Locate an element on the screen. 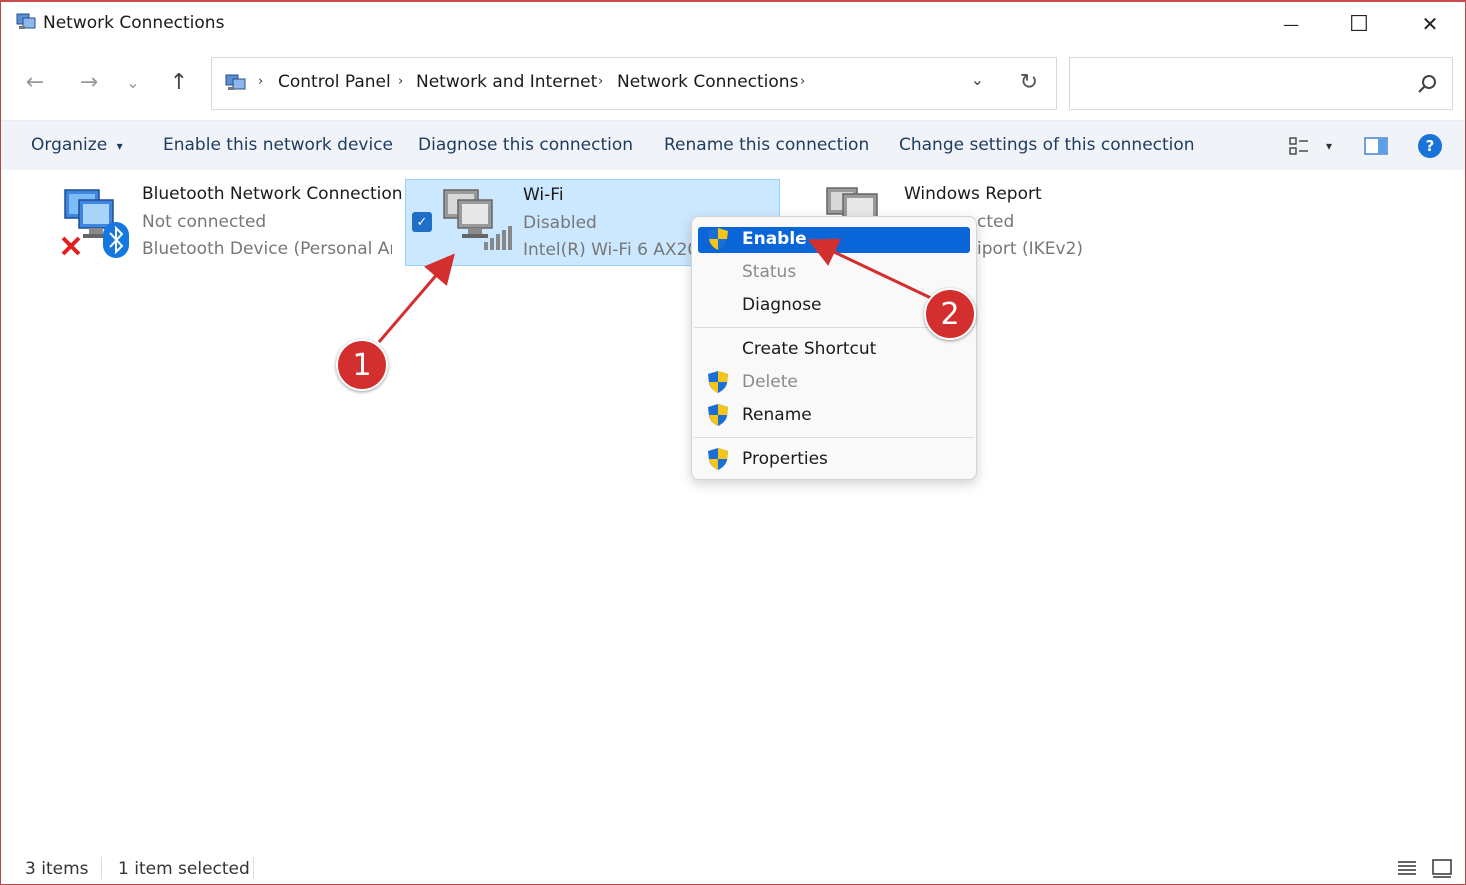 The height and width of the screenshot is (885, 1466). organize-button: Organize ▾ is located at coordinates (77, 145).